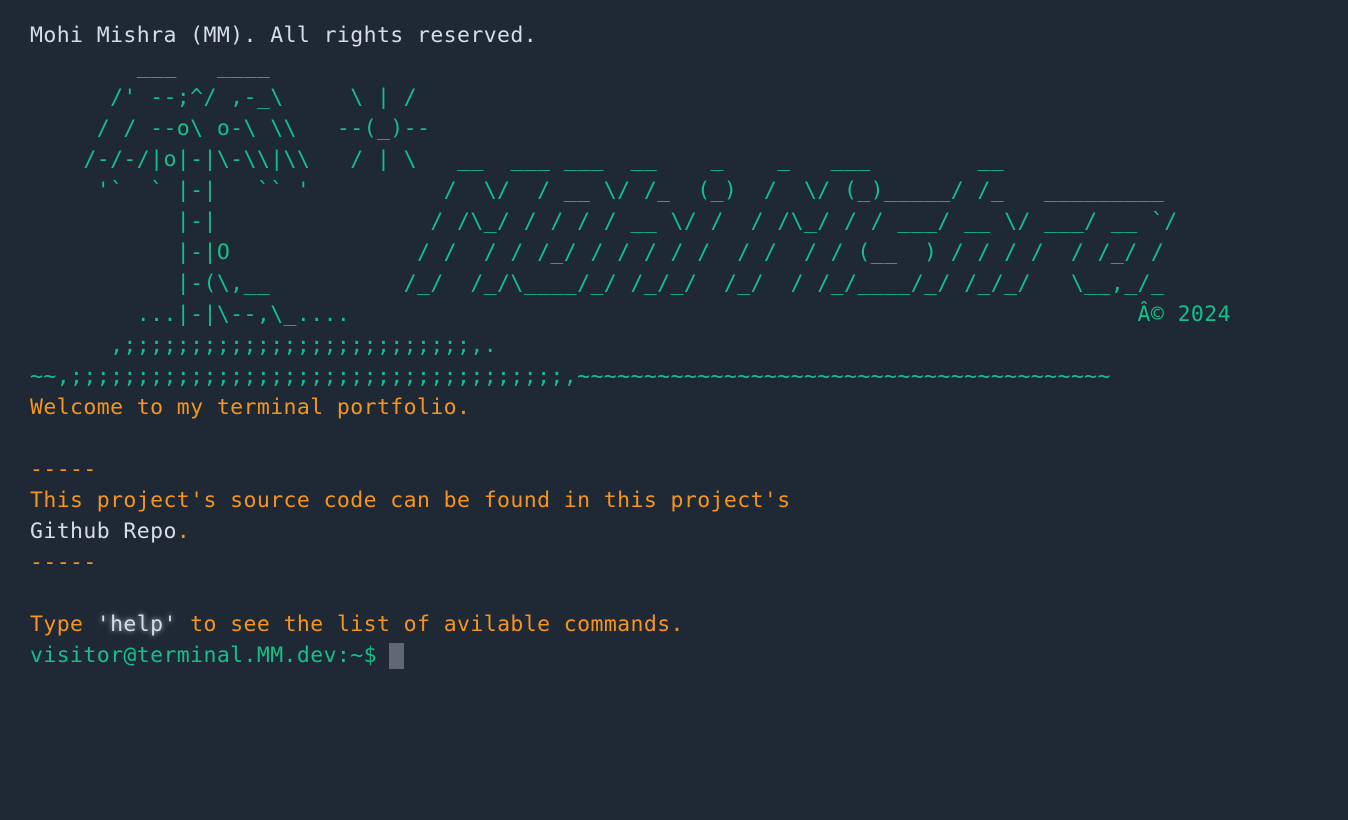 This screenshot has height=820, width=1348. What do you see at coordinates (674, 531) in the screenshot?
I see `github-repo-line: Github Repo.` at bounding box center [674, 531].